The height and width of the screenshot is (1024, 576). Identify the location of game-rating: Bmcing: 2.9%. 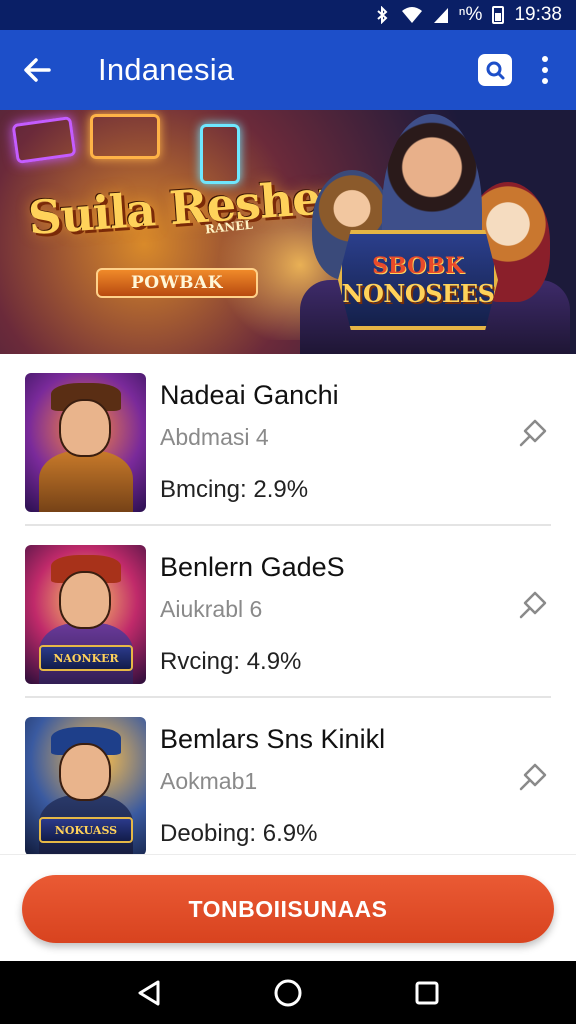
(234, 489).